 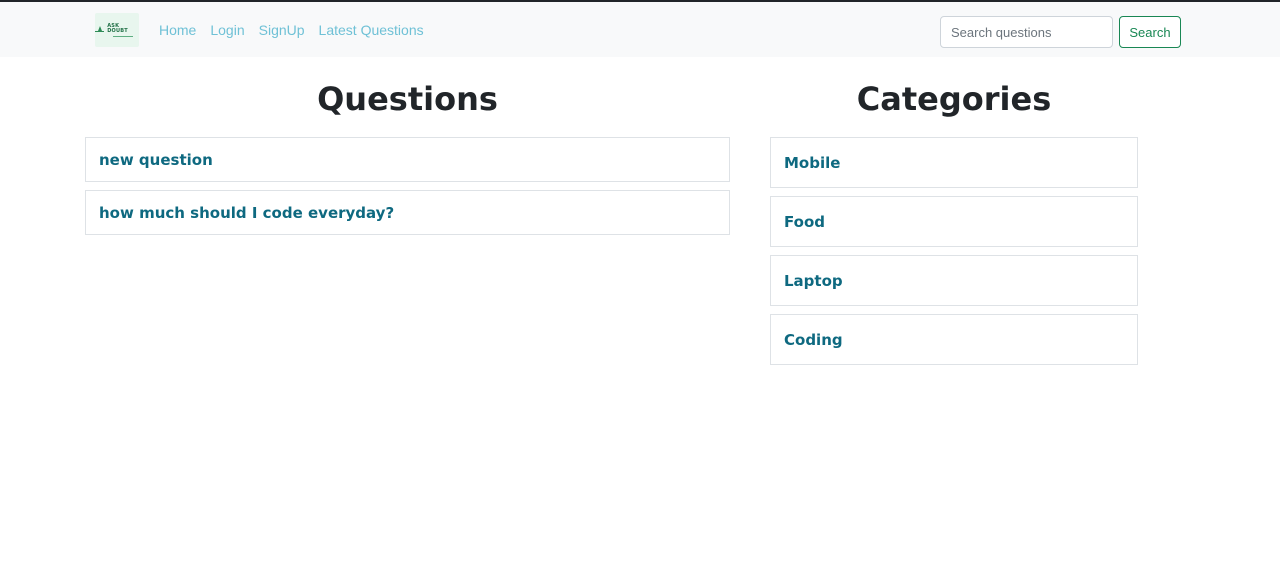 I want to click on logo-wordmark: ASK DOUBT, so click(x=123, y=29).